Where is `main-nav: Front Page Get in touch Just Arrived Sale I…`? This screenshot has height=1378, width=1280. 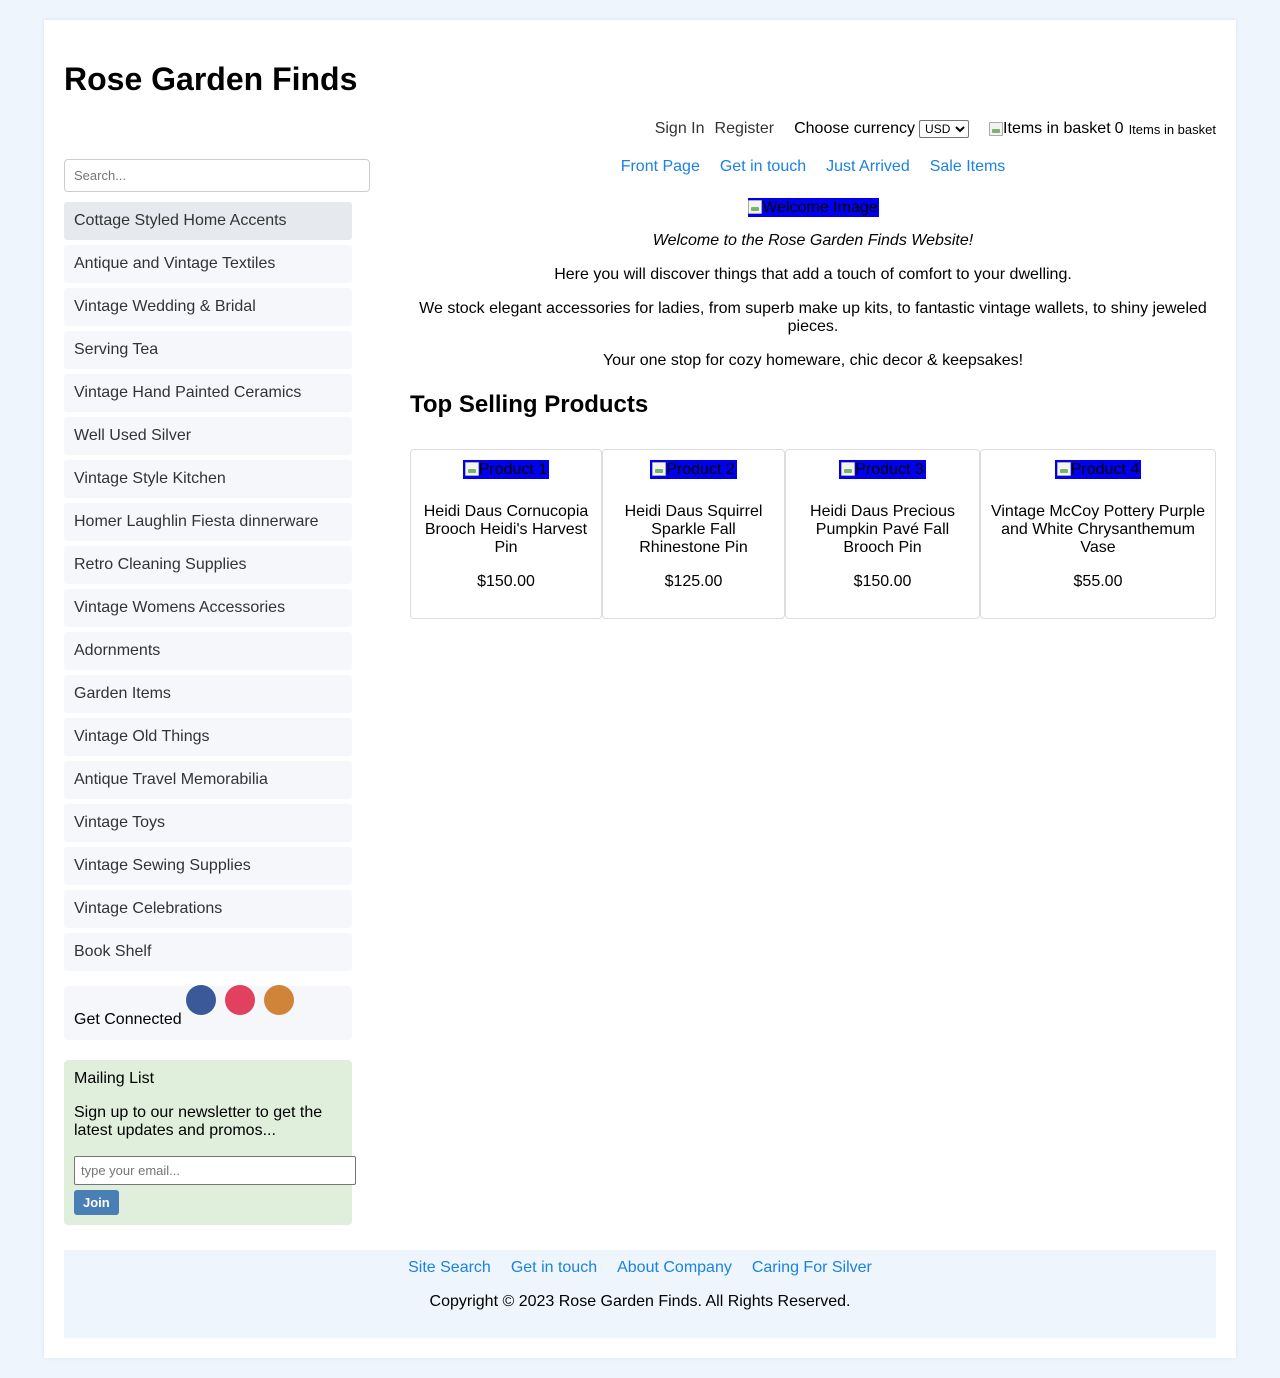
main-nav: Front Page Get in touch Just Arrived Sale I… is located at coordinates (813, 167).